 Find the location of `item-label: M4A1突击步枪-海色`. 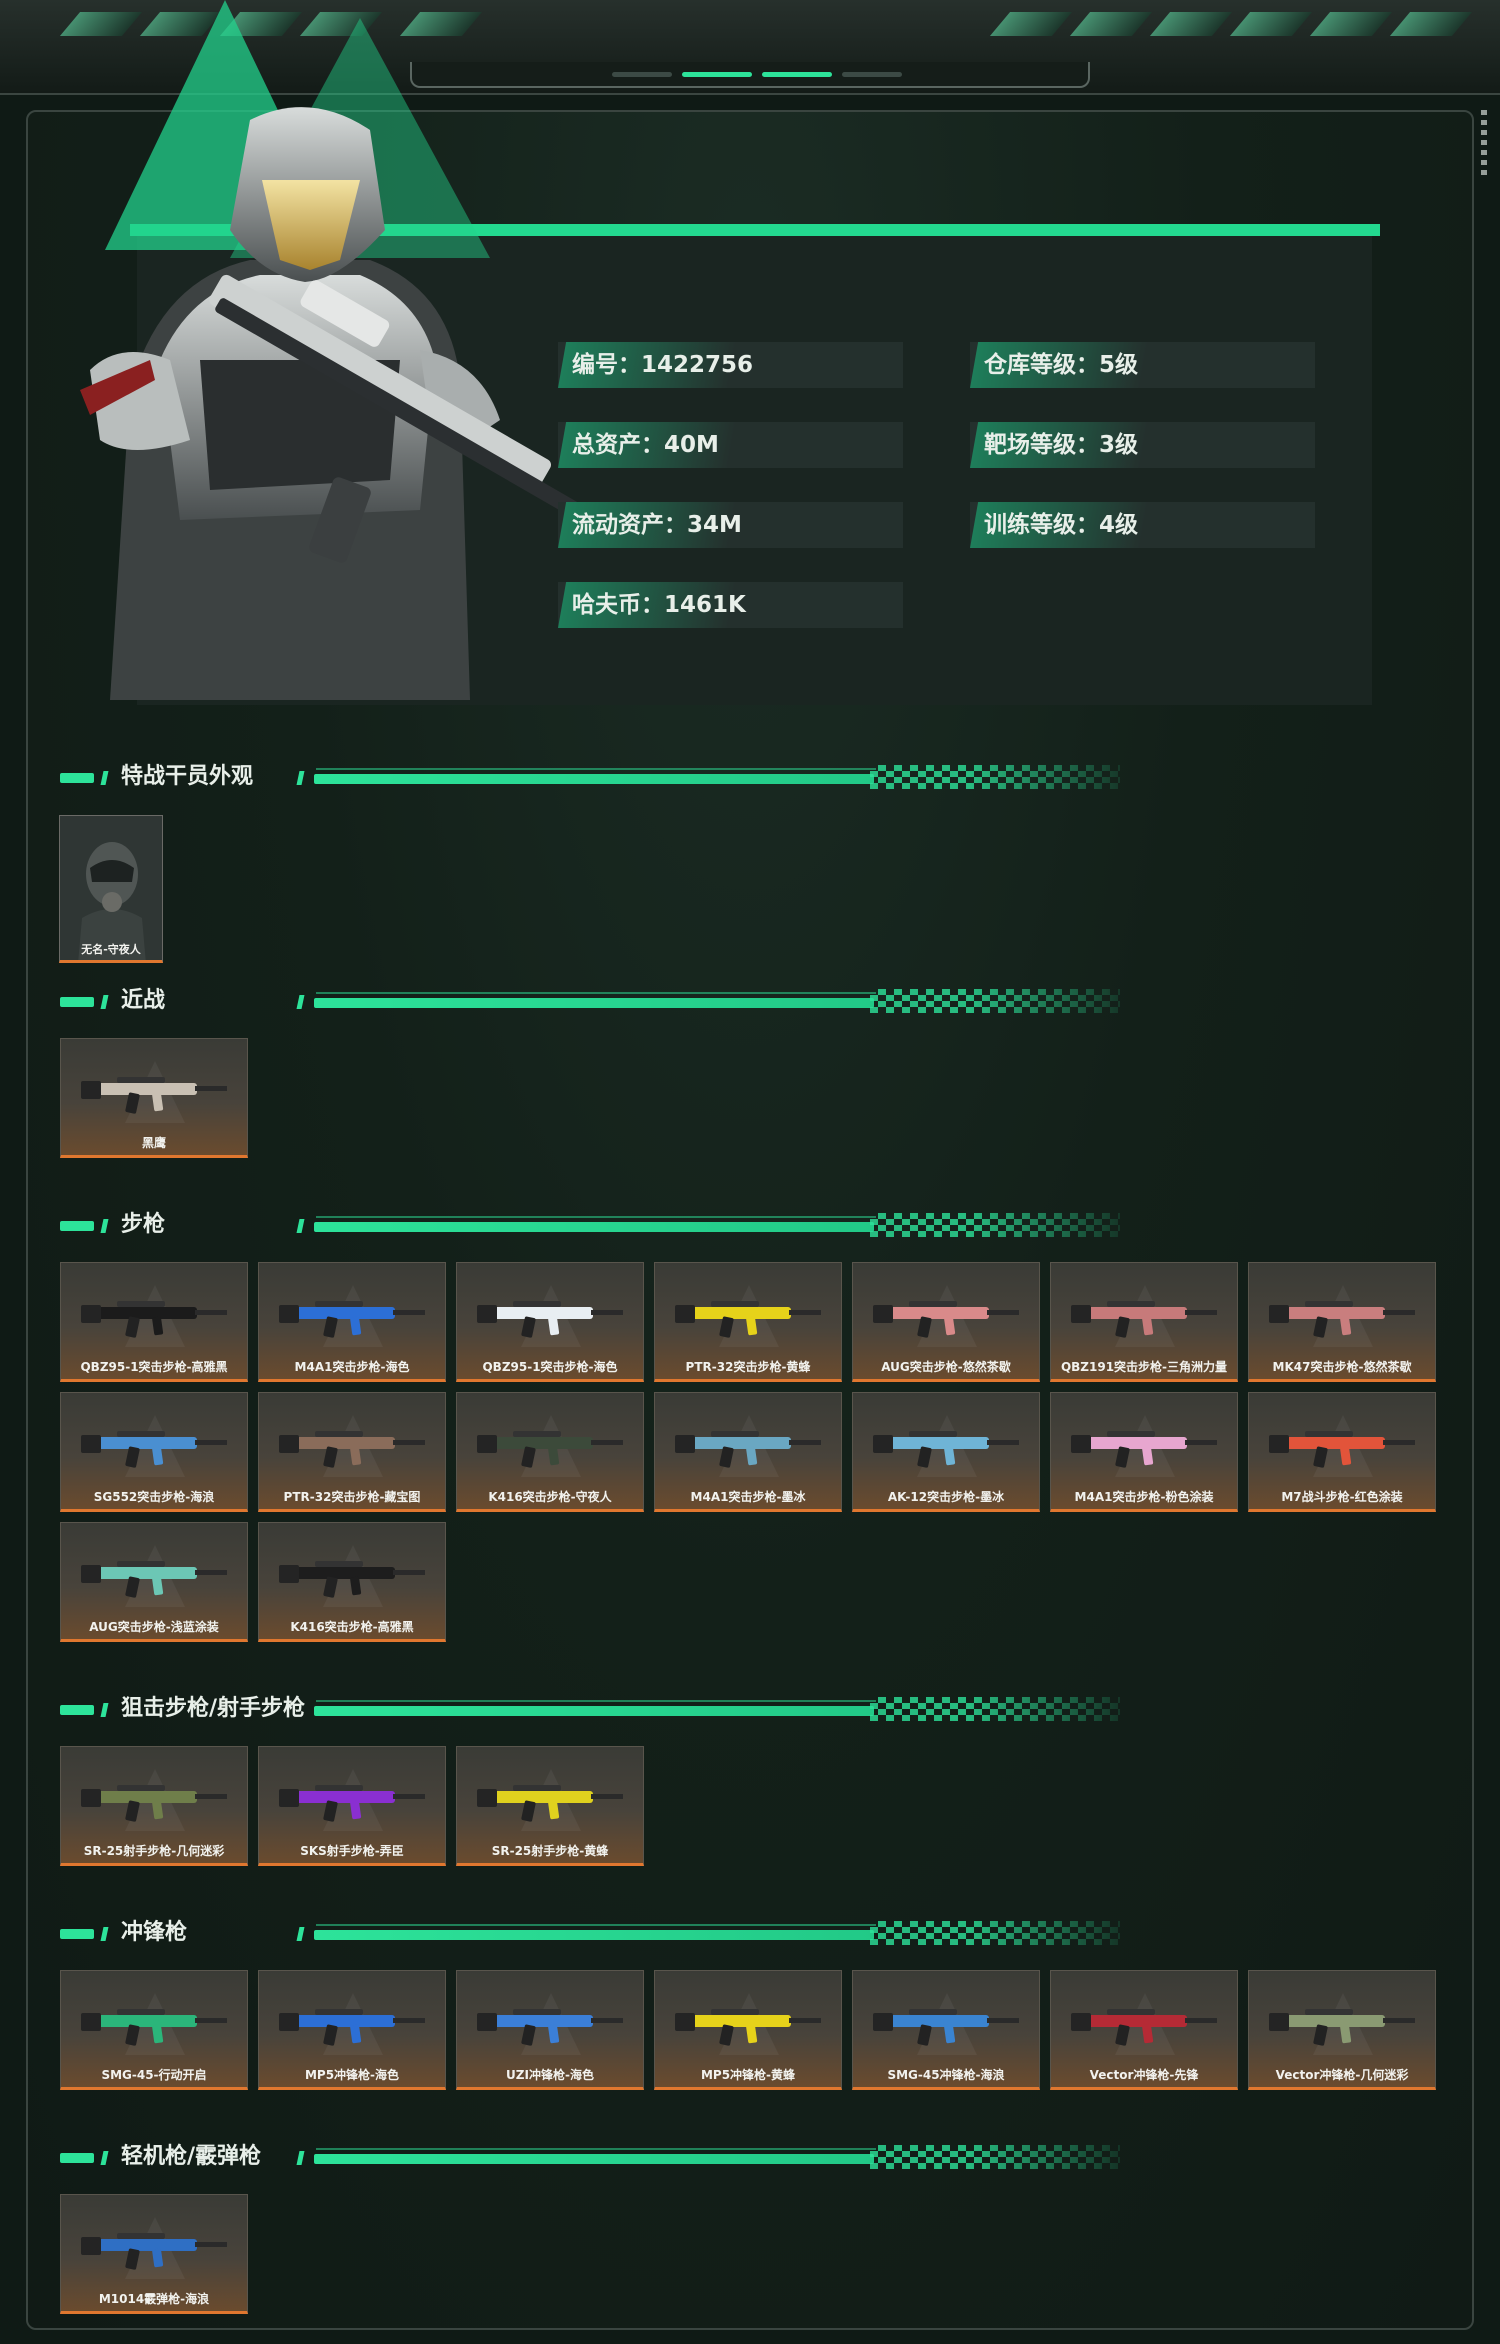

item-label: M4A1突击步枪-海色 is located at coordinates (352, 1367).